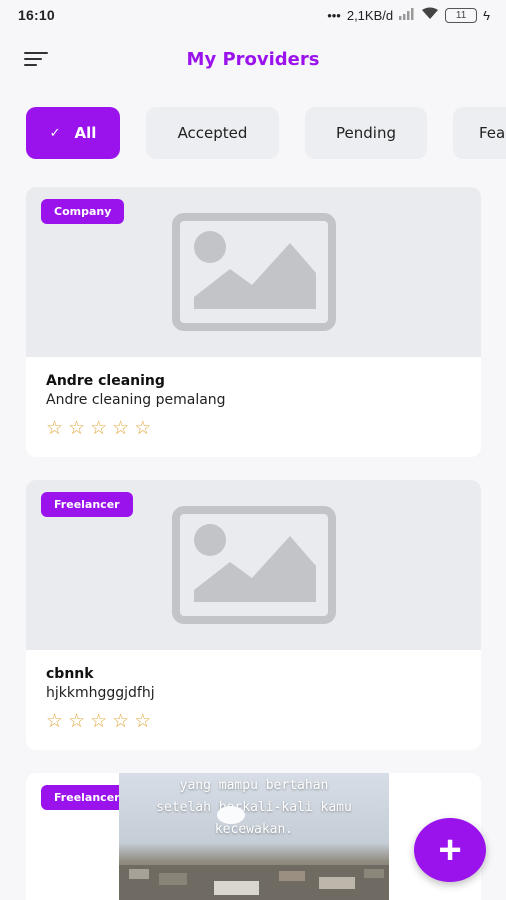 This screenshot has width=506, height=900. I want to click on status-time: 16:10, so click(36, 15).